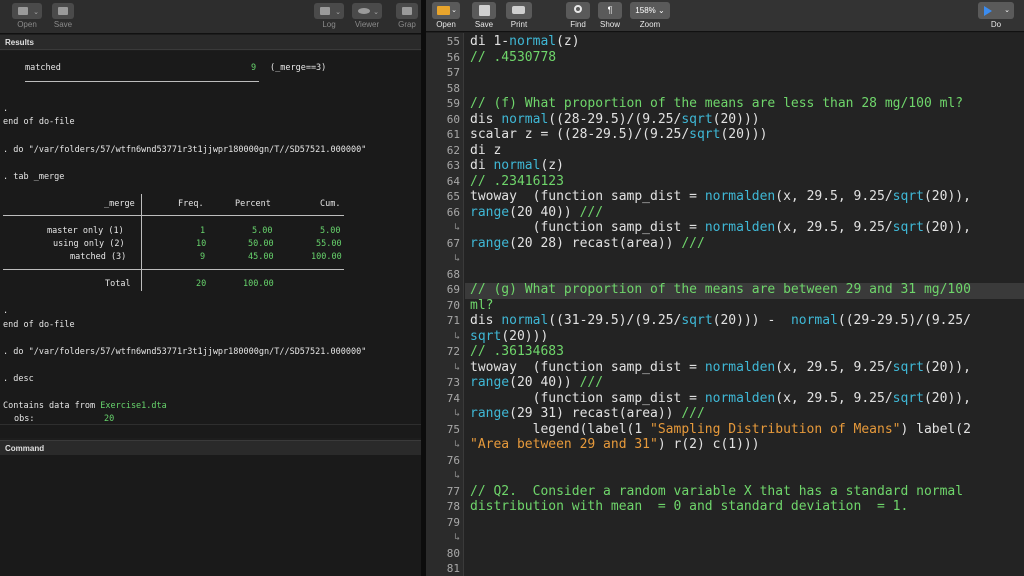 This screenshot has height=576, width=1024. I want to click on code-line: "Area between 29 and 31") r(2) c(1))), so click(615, 445).